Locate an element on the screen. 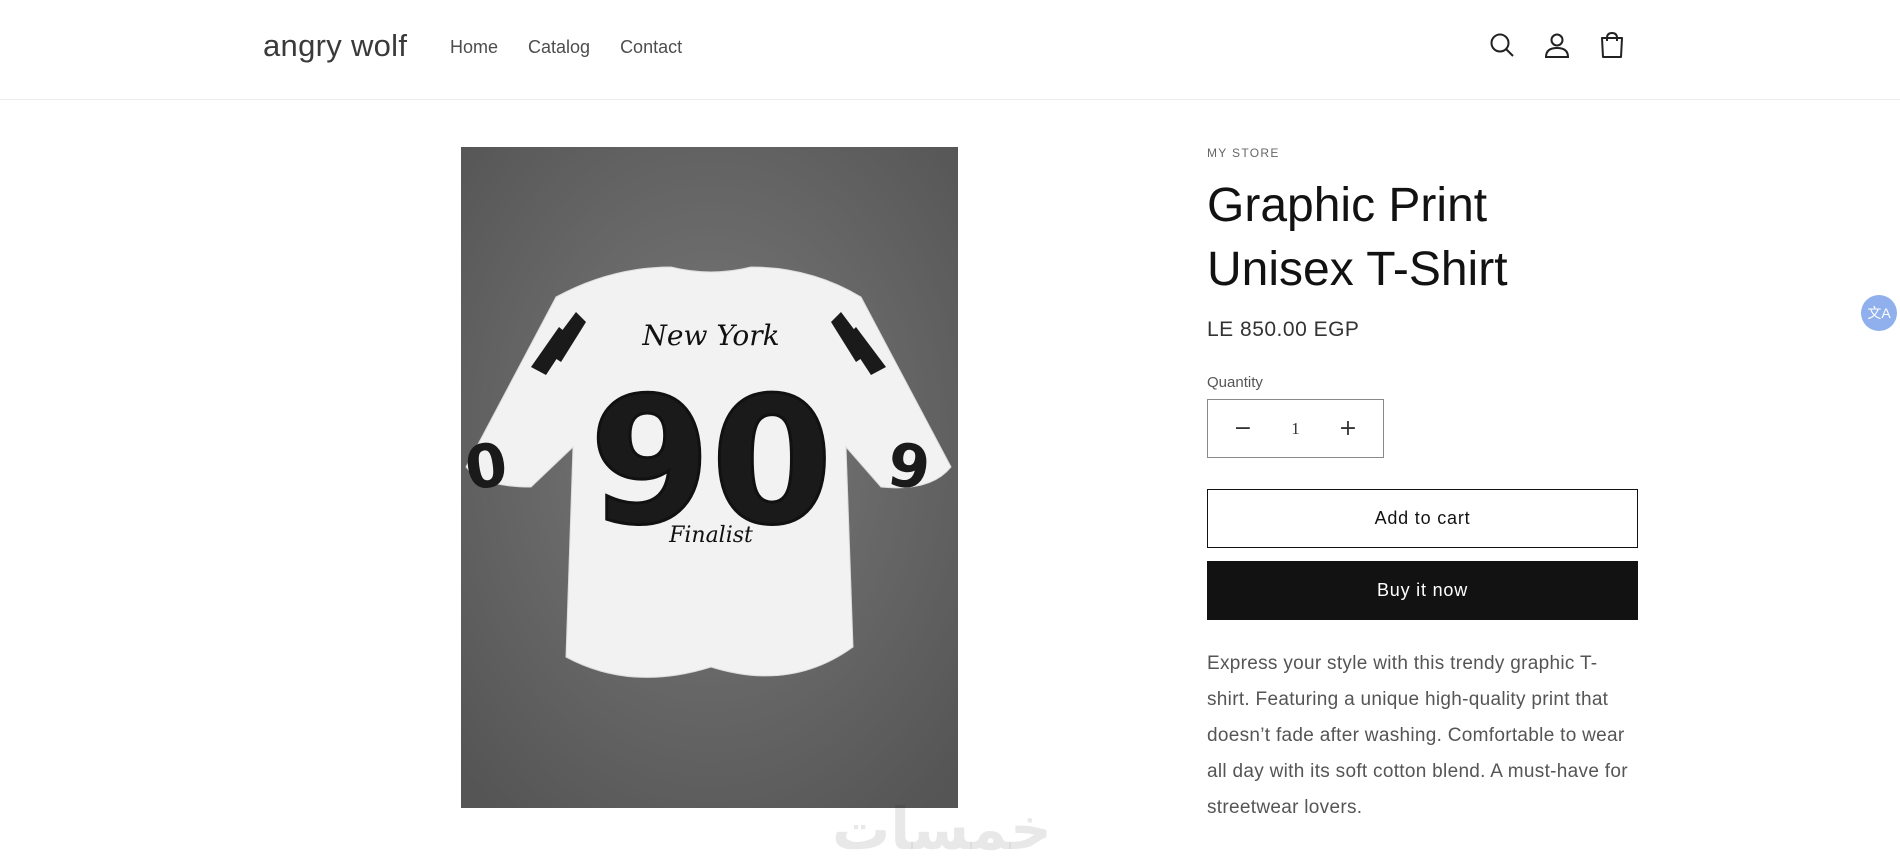 The height and width of the screenshot is (865, 1900). quantity-input is located at coordinates (1295, 428).